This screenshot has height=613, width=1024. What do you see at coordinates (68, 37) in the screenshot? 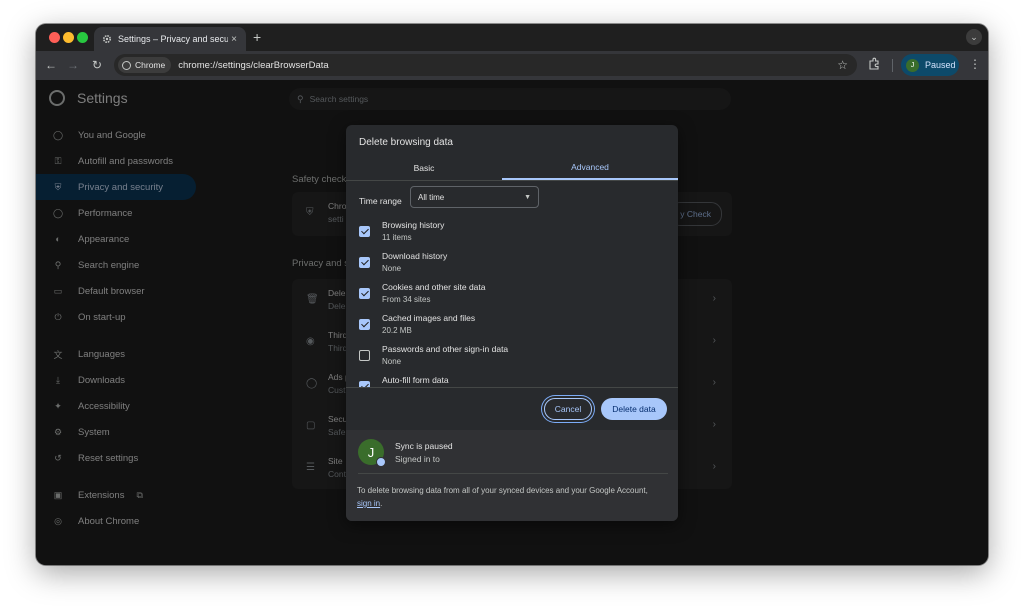
I see `minimize-window-button` at bounding box center [68, 37].